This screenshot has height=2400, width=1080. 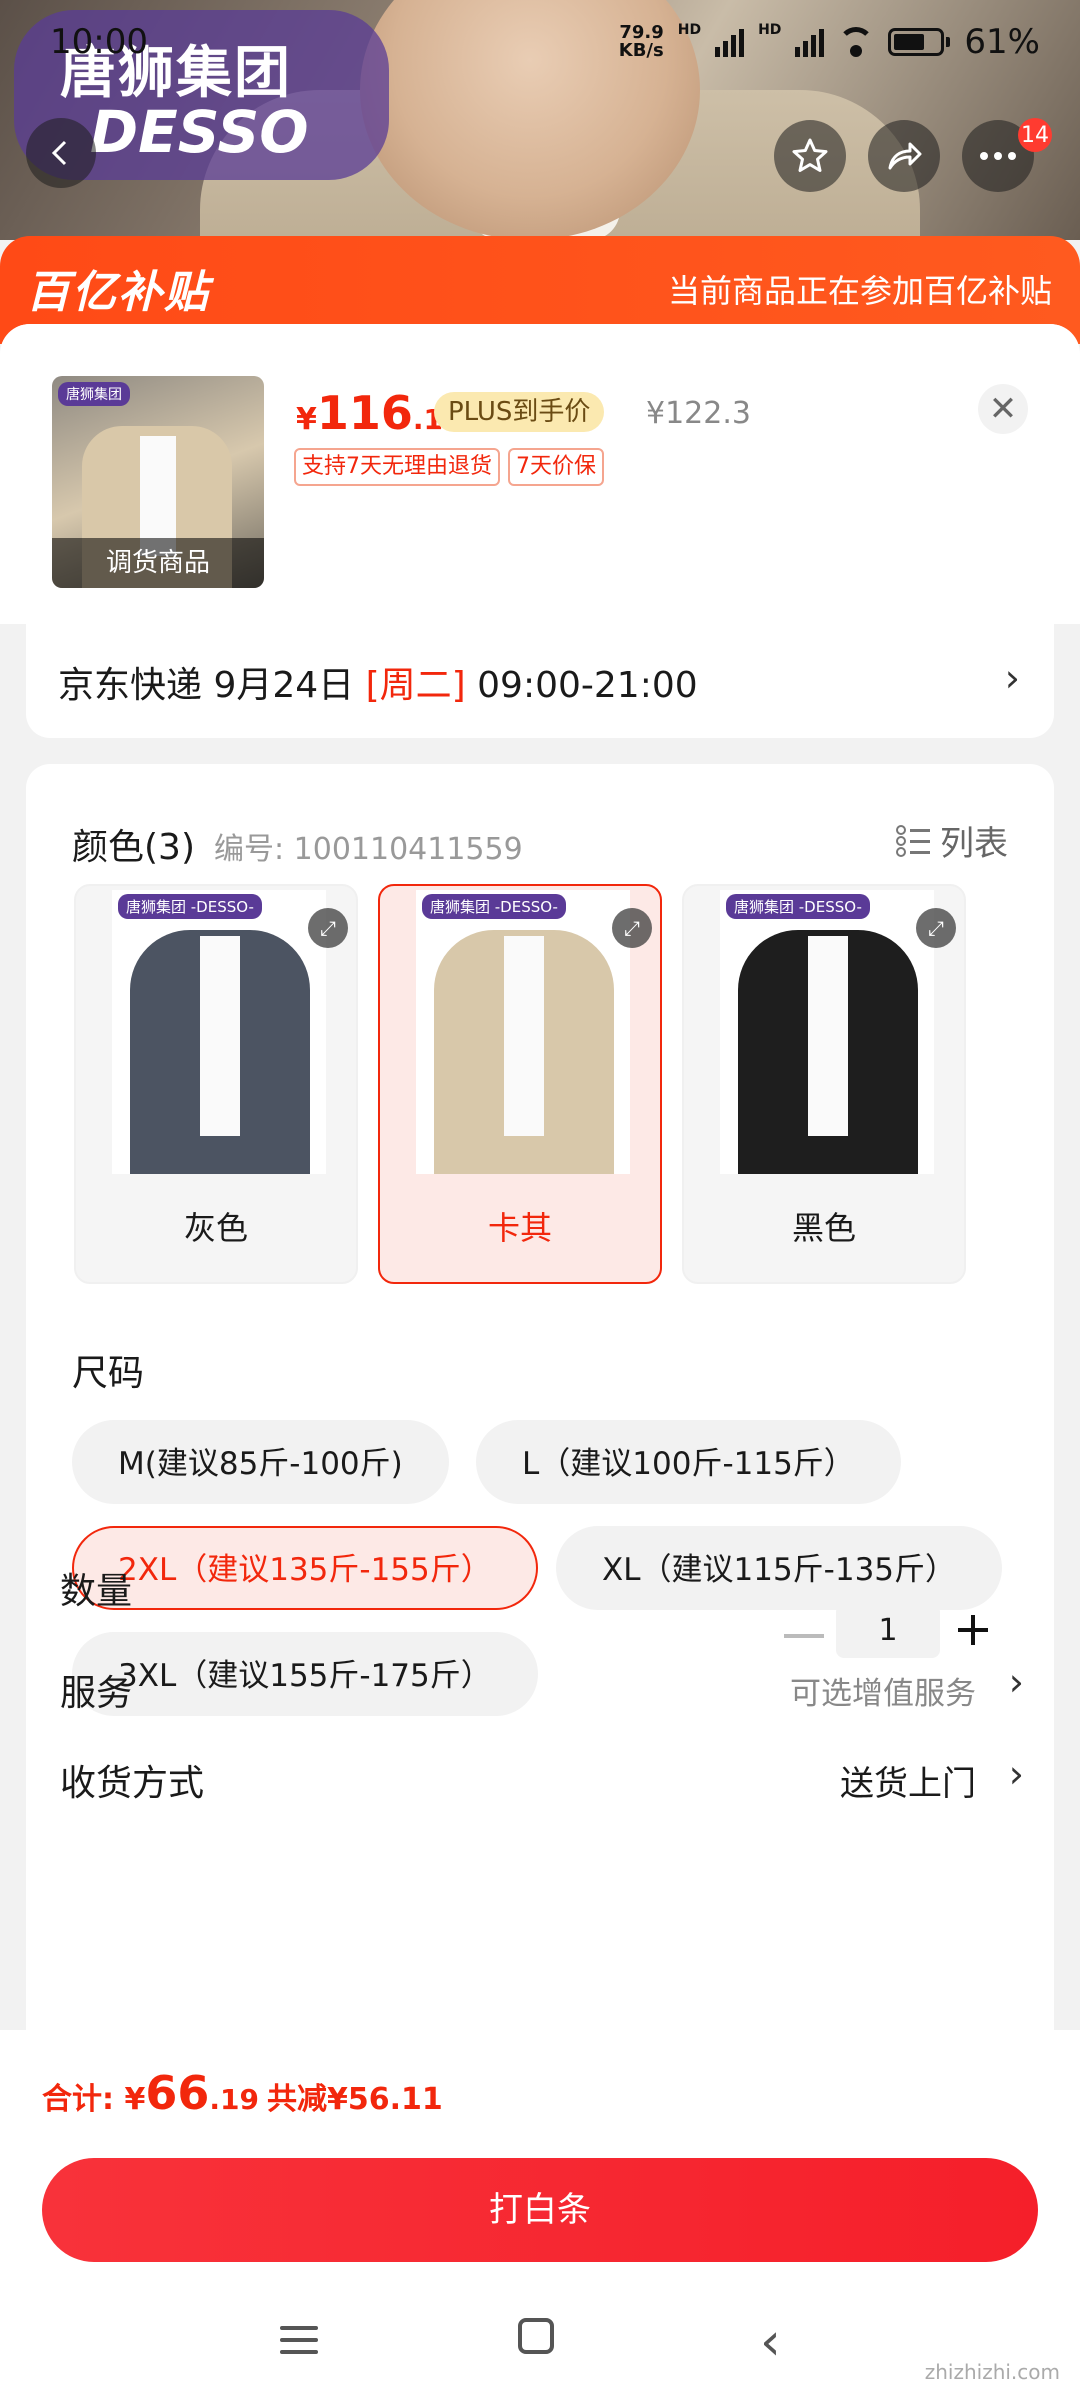 I want to click on return-policy-tag: 支持7天无理由退货, so click(x=397, y=467).